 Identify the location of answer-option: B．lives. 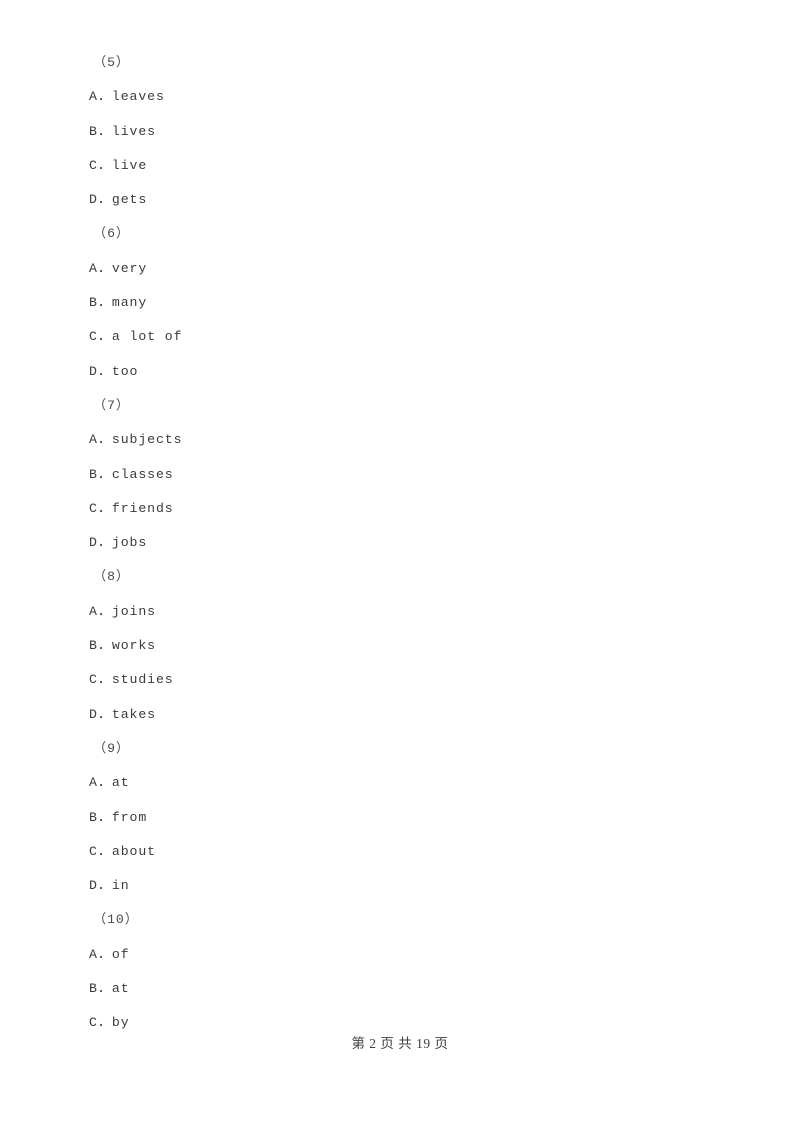
(400, 132).